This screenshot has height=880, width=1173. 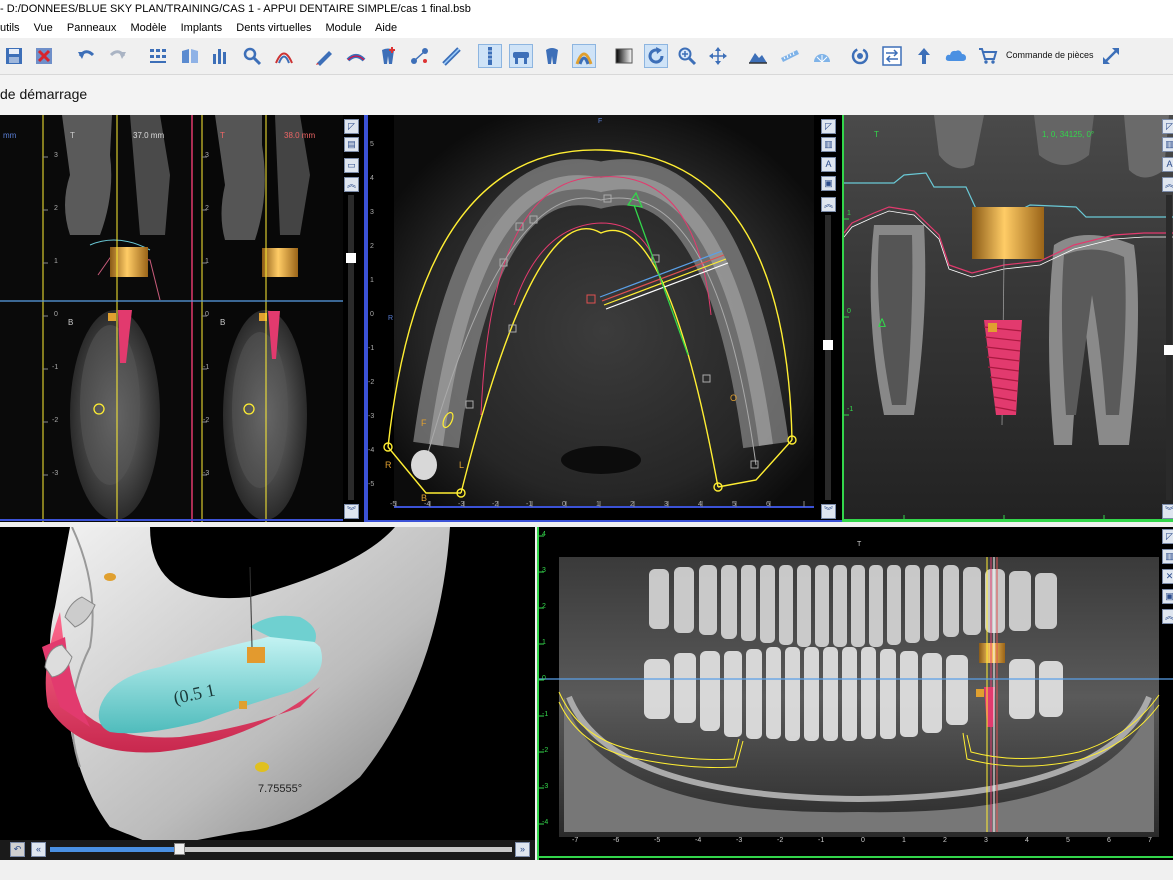 What do you see at coordinates (371, 416) in the screenshot?
I see `axial-y-tick: -3` at bounding box center [371, 416].